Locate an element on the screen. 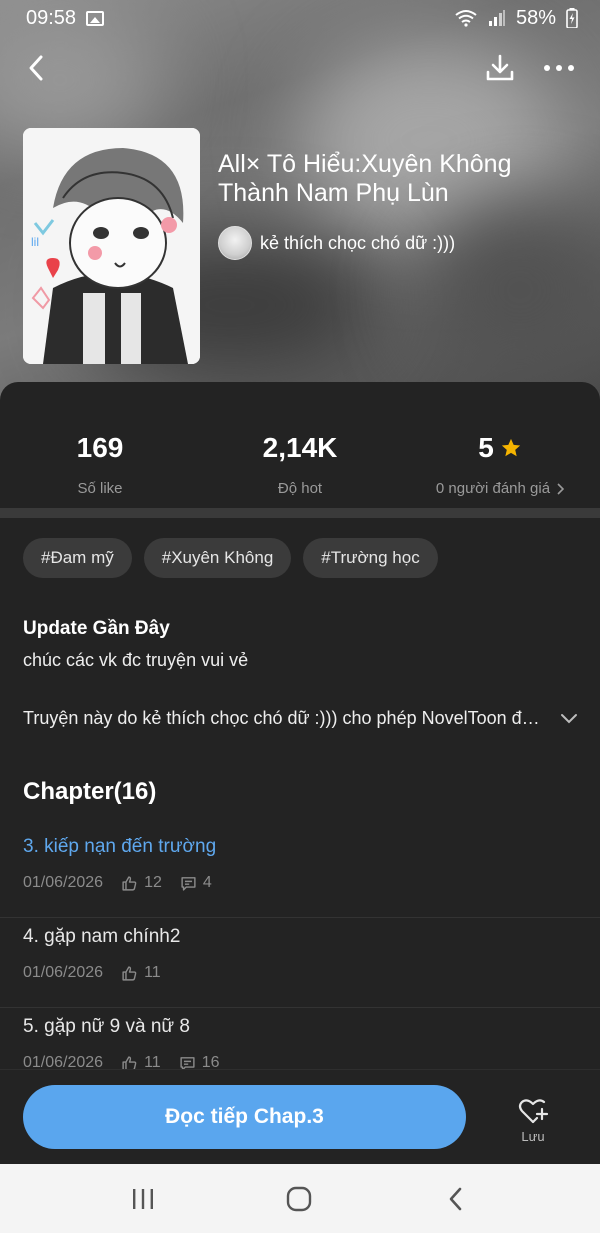 This screenshot has width=600, height=1233. system-back-icon is located at coordinates (455, 1199).